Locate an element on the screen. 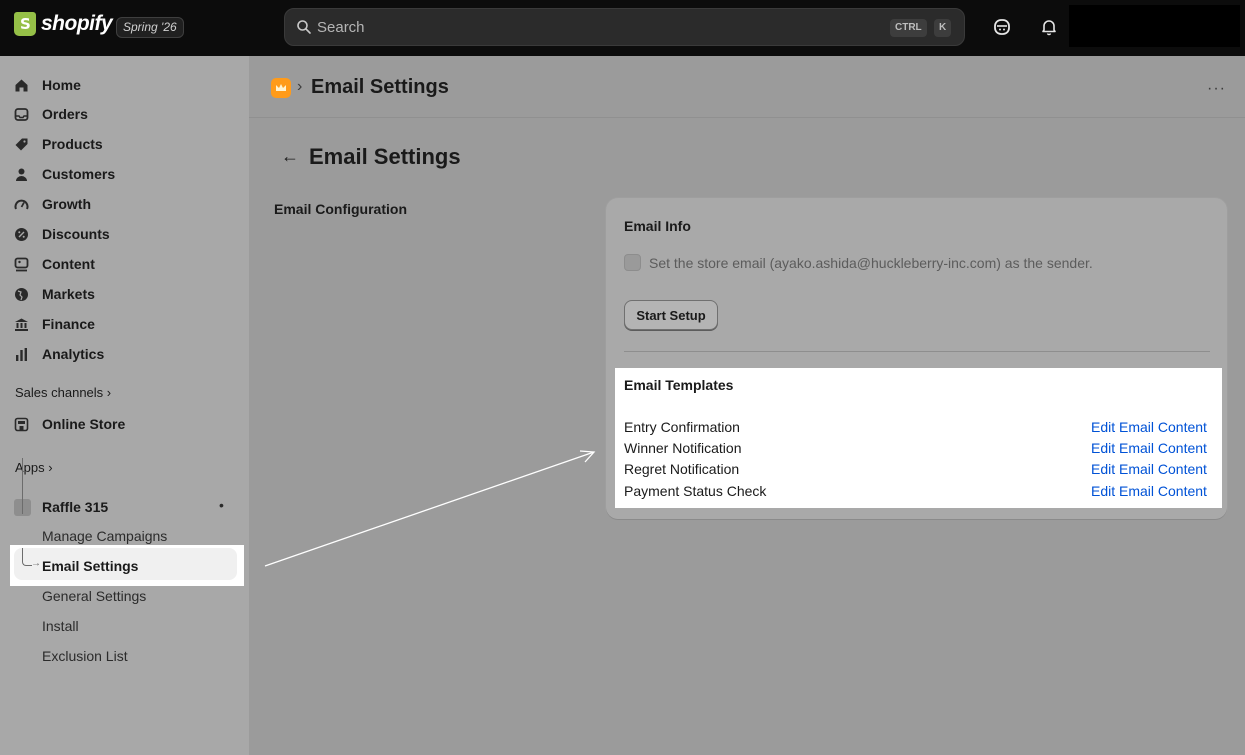  templates-heading: Email Templates is located at coordinates (679, 385).